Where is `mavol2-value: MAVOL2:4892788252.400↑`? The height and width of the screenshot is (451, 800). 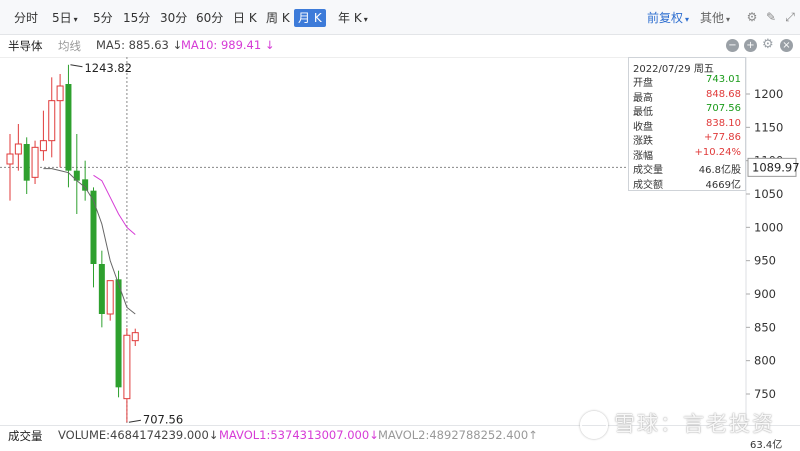
mavol2-value: MAVOL2:4892788252.400↑ is located at coordinates (458, 435).